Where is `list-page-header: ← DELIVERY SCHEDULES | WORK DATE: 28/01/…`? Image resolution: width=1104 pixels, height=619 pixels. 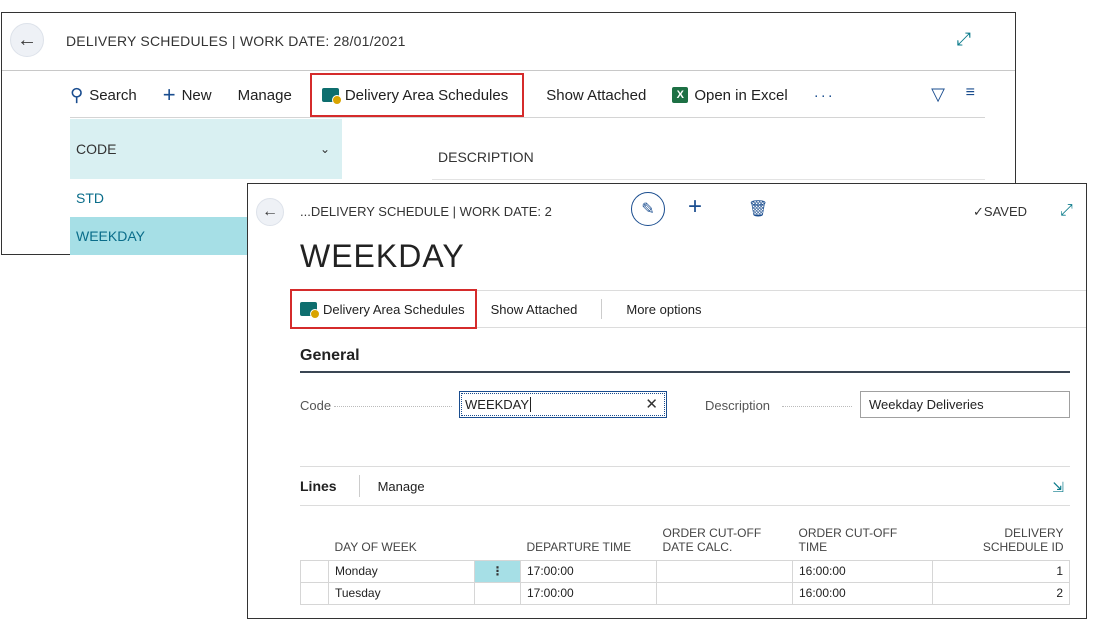
list-page-header: ← DELIVERY SCHEDULES | WORK DATE: 28/01/… is located at coordinates (508, 42).